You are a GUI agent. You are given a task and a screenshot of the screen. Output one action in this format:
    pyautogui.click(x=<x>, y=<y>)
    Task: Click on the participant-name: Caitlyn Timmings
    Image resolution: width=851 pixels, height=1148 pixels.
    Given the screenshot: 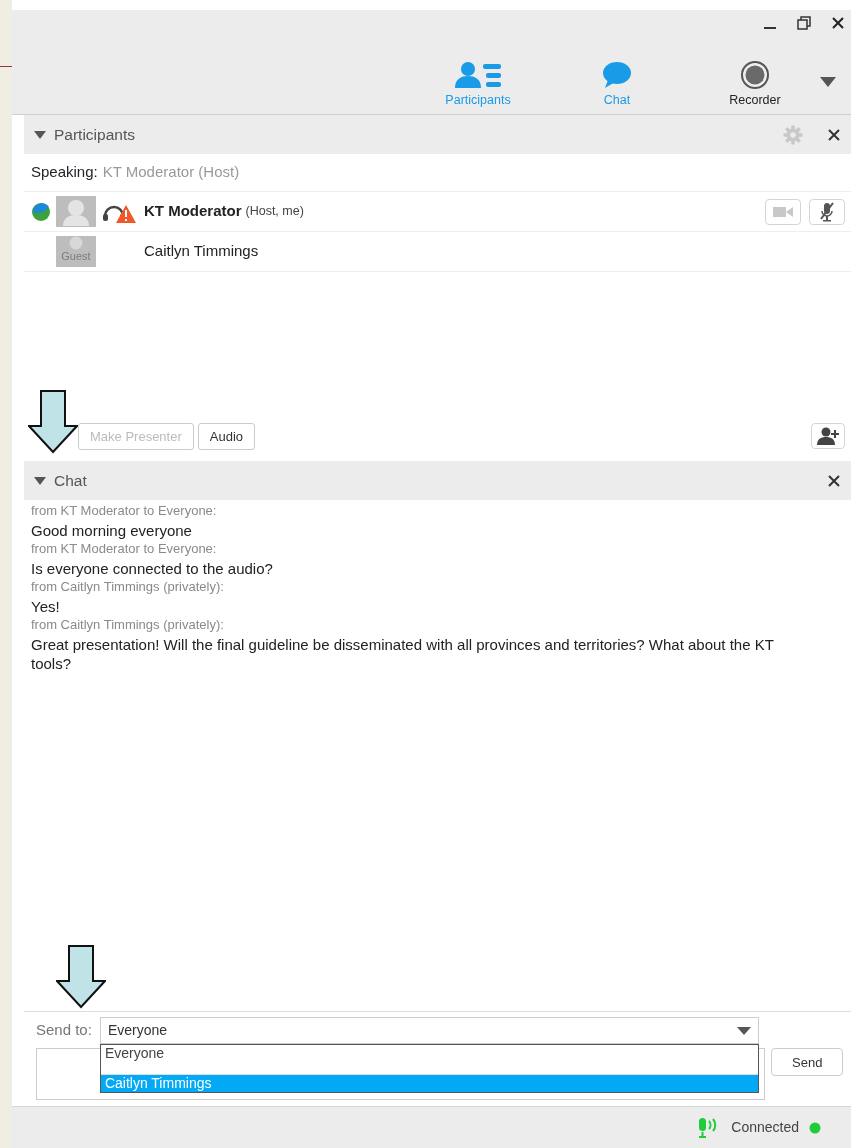 What is the action you would take?
    pyautogui.click(x=201, y=251)
    